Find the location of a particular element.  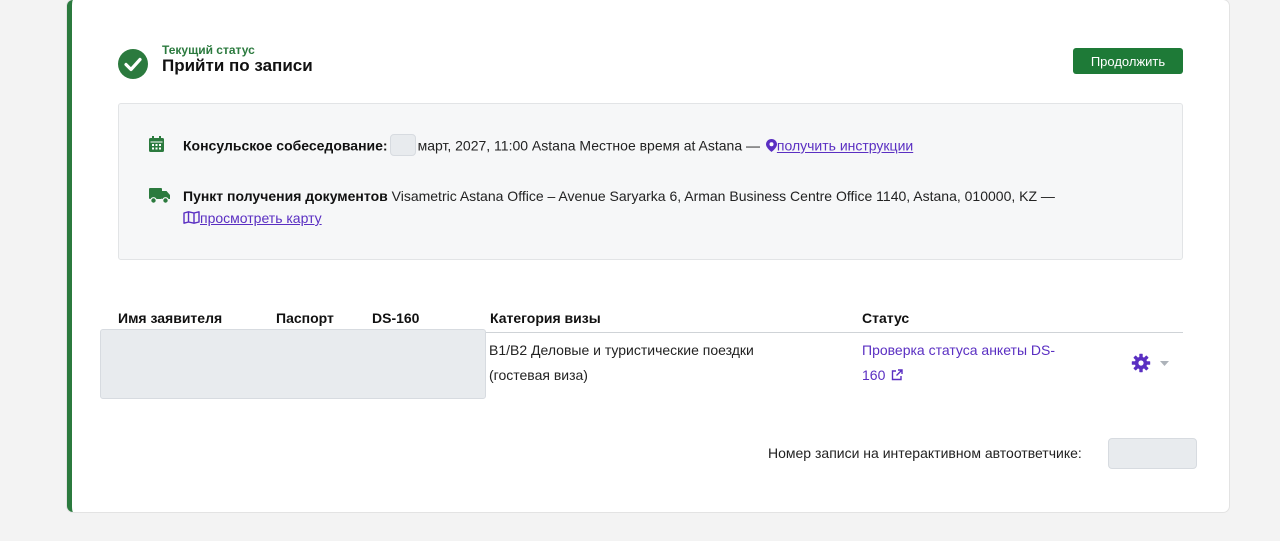

pickup-label: Пункт получения документов is located at coordinates (285, 196).